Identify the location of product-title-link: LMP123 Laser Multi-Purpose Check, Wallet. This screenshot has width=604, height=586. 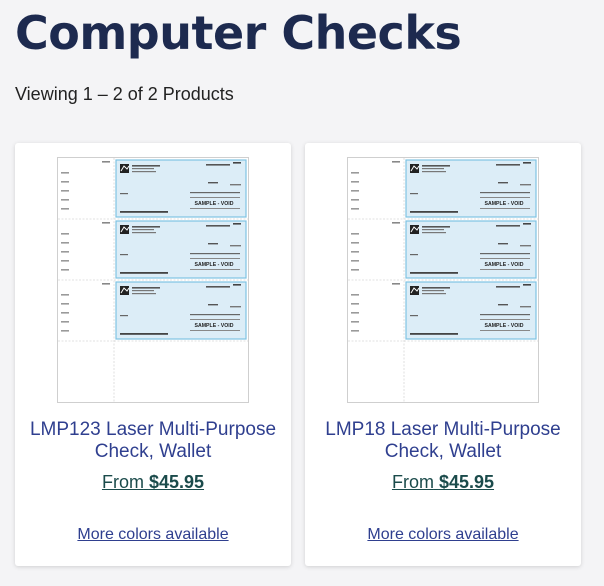
(153, 441).